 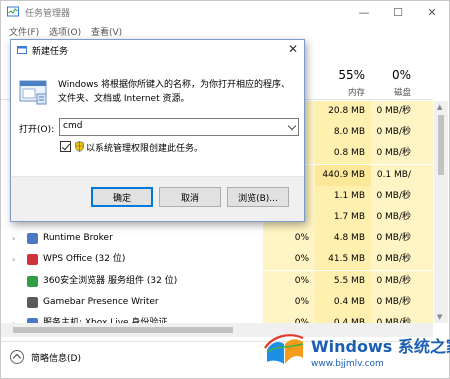 I want to click on memory-cell: 1.1 MB, so click(x=343, y=196).